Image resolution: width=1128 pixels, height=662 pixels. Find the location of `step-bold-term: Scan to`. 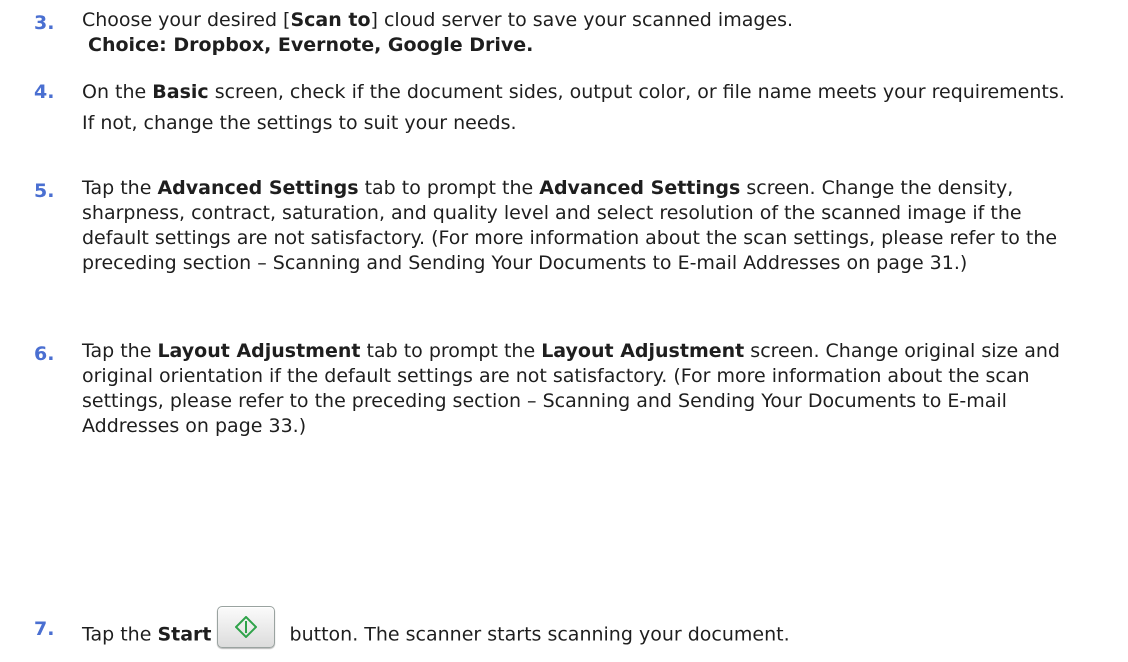

step-bold-term: Scan to is located at coordinates (330, 20).